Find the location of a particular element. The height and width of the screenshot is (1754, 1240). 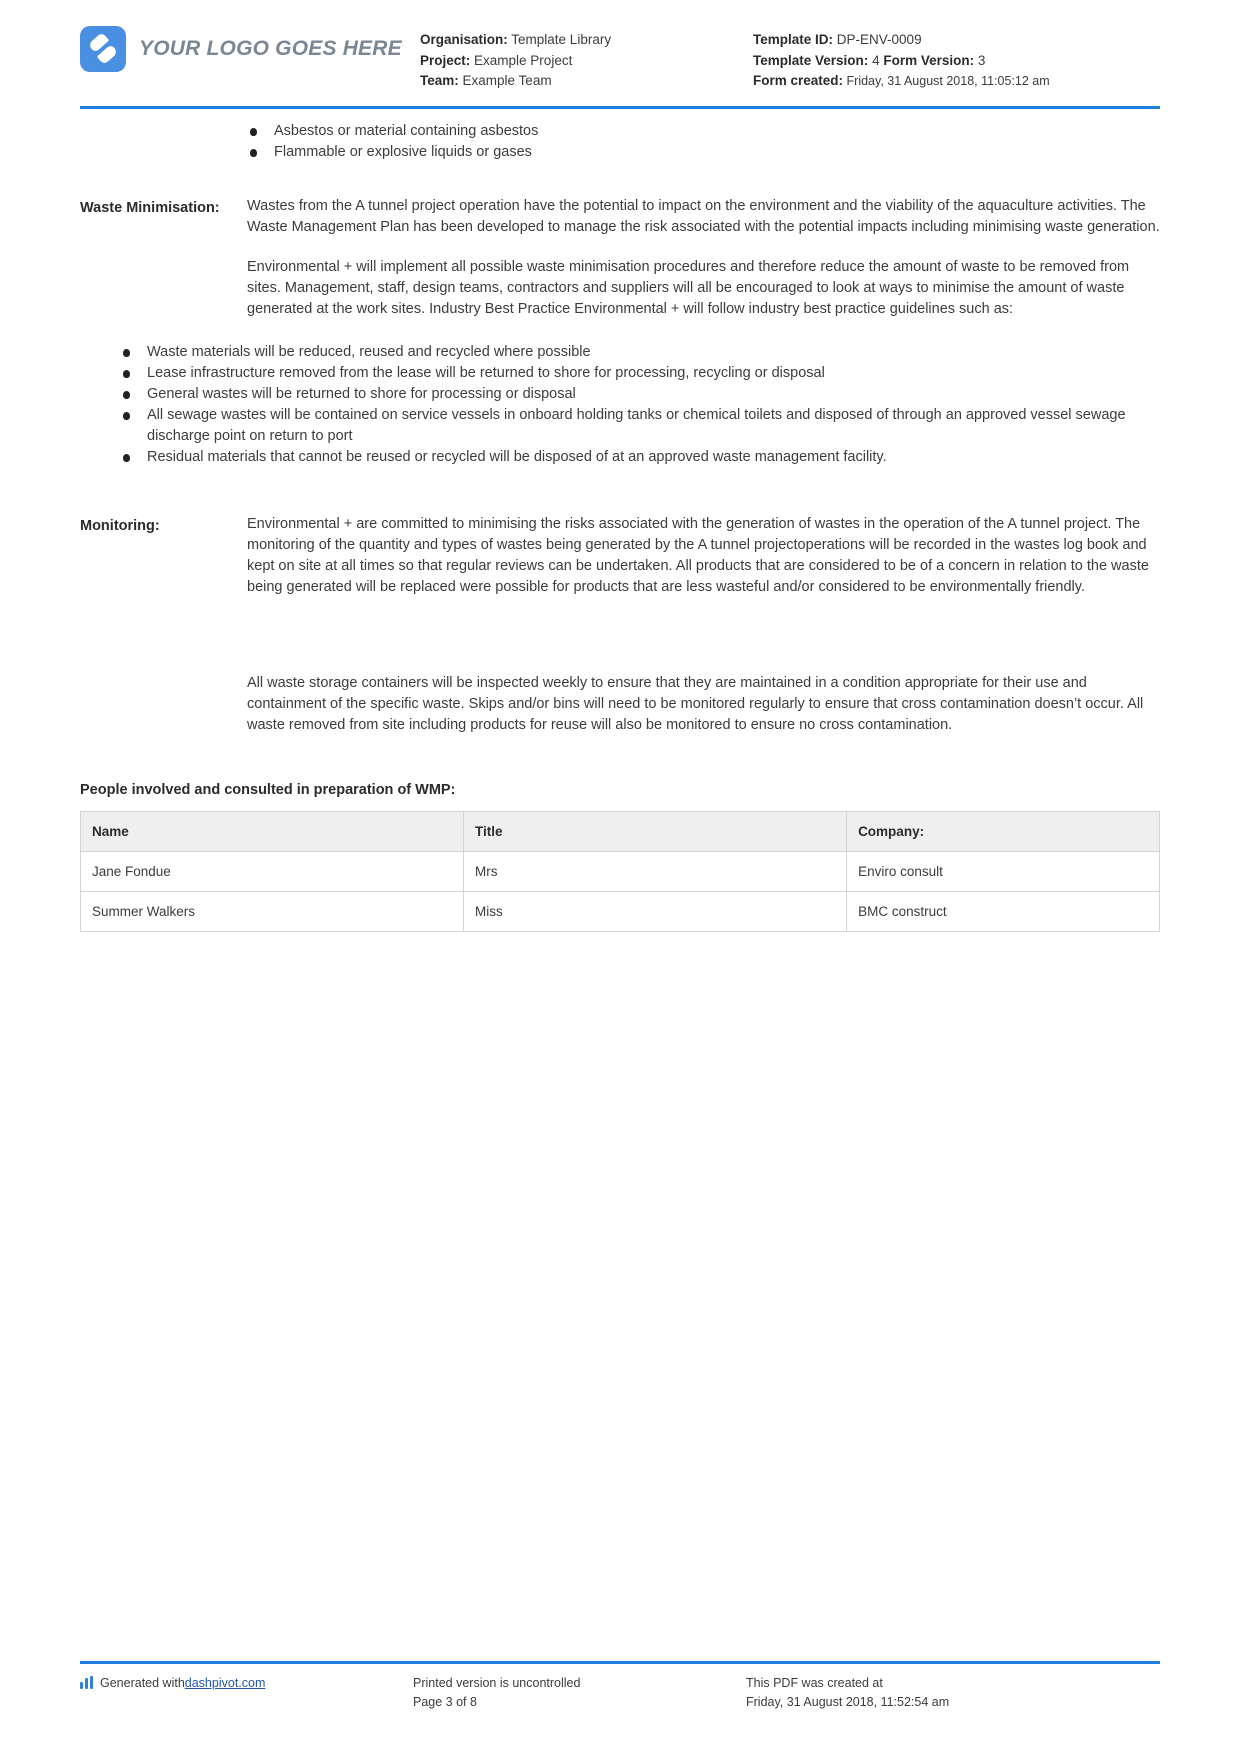

table-header-row: Name Title Company: is located at coordinates (619, 831).